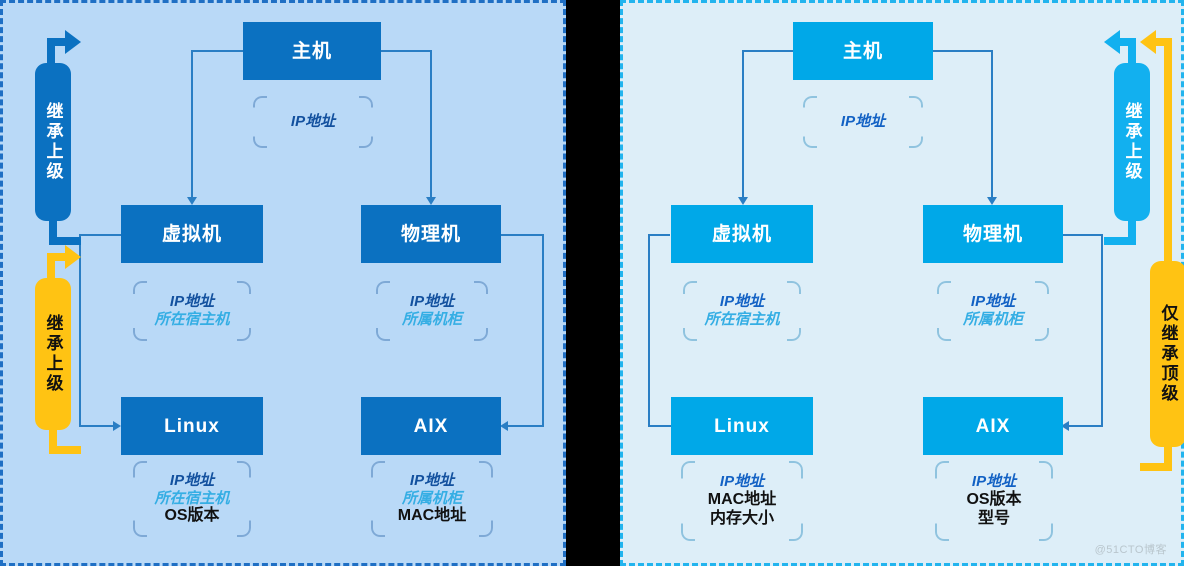 The image size is (1184, 566). What do you see at coordinates (504, 426) in the screenshot?
I see `arrow-into-aix` at bounding box center [504, 426].